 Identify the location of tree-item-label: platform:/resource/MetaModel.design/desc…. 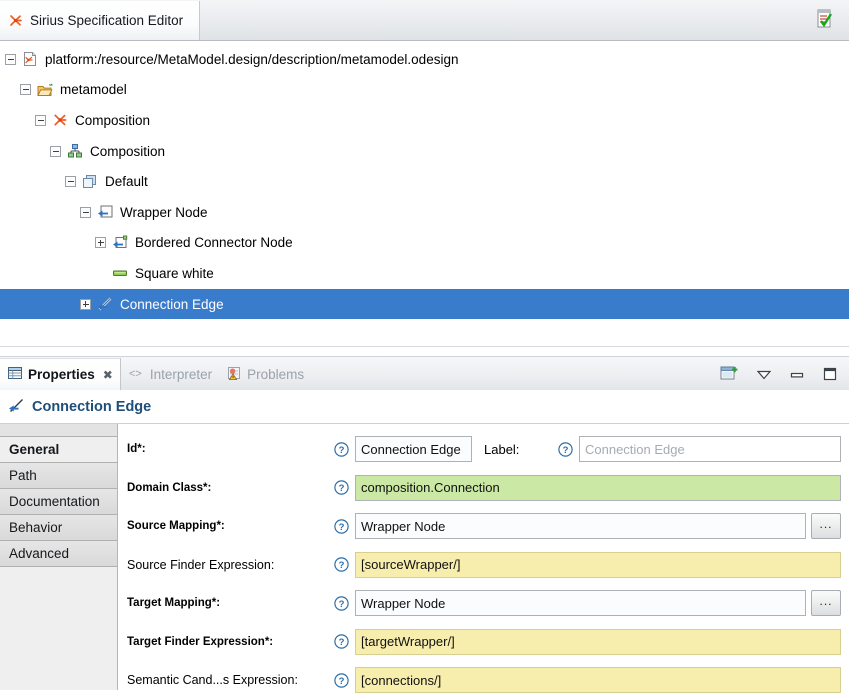
(252, 59).